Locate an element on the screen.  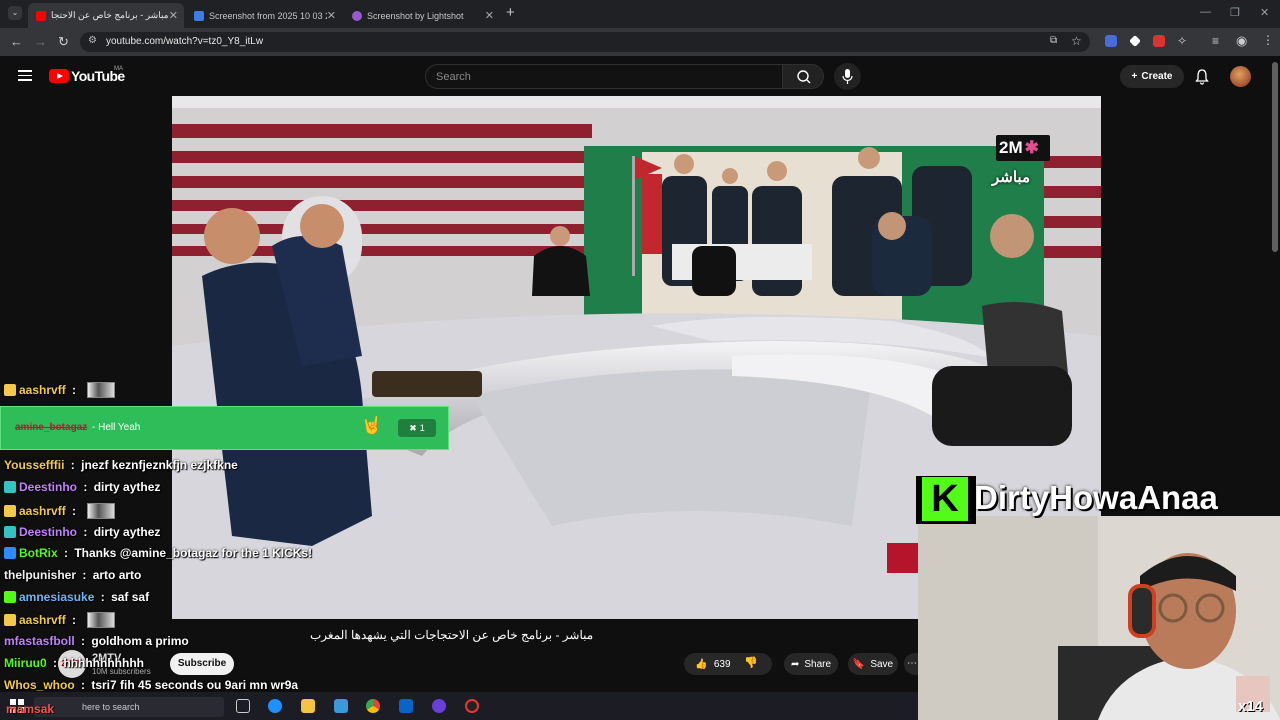
account-avatar is located at coordinates (1240, 76).